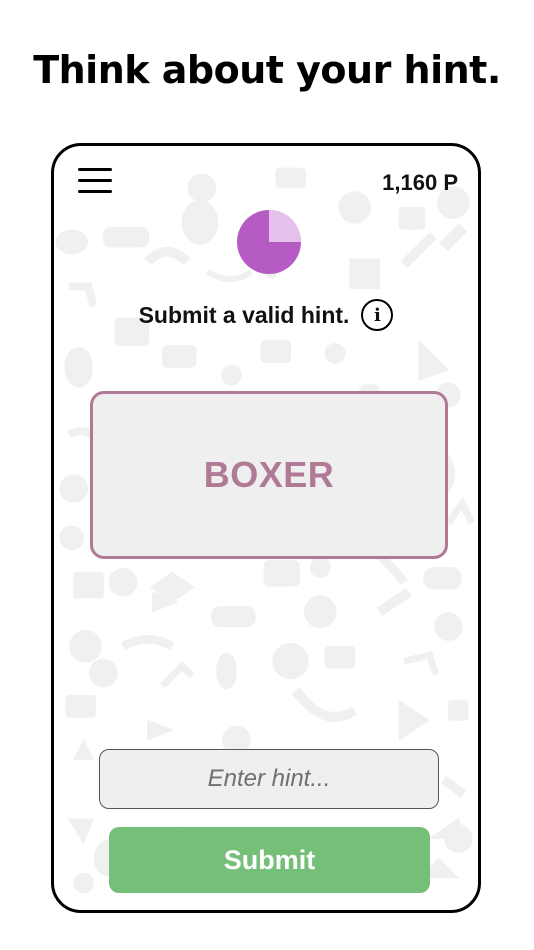  I want to click on menu-button, so click(95, 182).